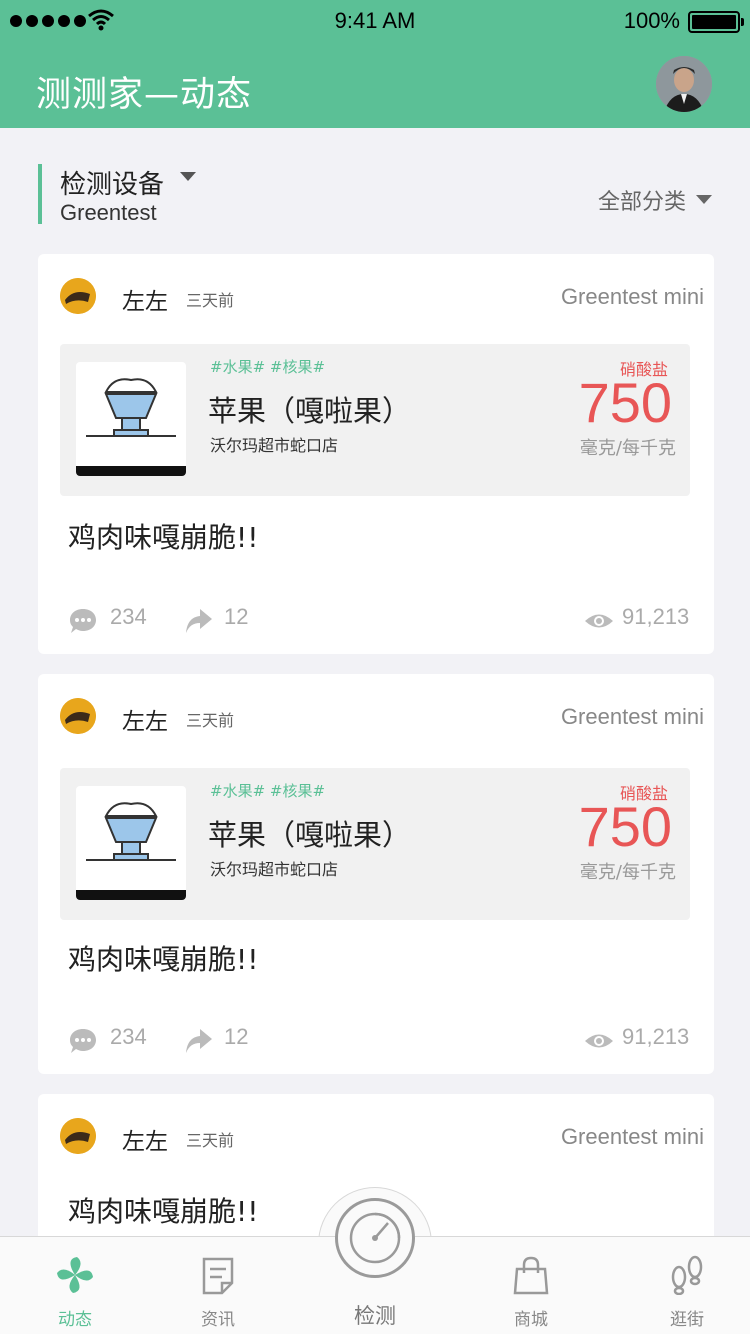 The image size is (750, 1334). What do you see at coordinates (651, 20) in the screenshot?
I see `battery-percent: 100%` at bounding box center [651, 20].